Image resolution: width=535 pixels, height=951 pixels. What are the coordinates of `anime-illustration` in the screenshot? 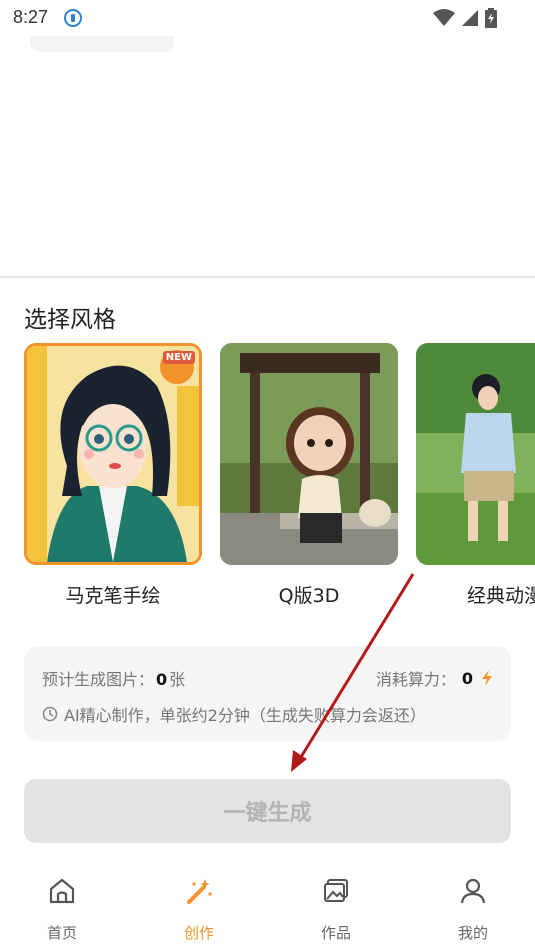 It's located at (475, 454).